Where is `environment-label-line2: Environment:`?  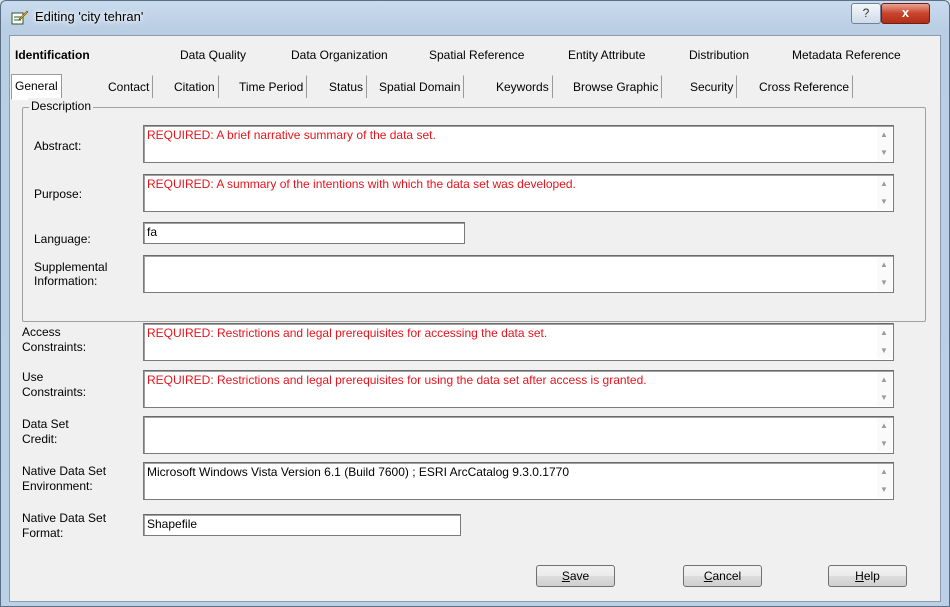
environment-label-line2: Environment: is located at coordinates (57, 486).